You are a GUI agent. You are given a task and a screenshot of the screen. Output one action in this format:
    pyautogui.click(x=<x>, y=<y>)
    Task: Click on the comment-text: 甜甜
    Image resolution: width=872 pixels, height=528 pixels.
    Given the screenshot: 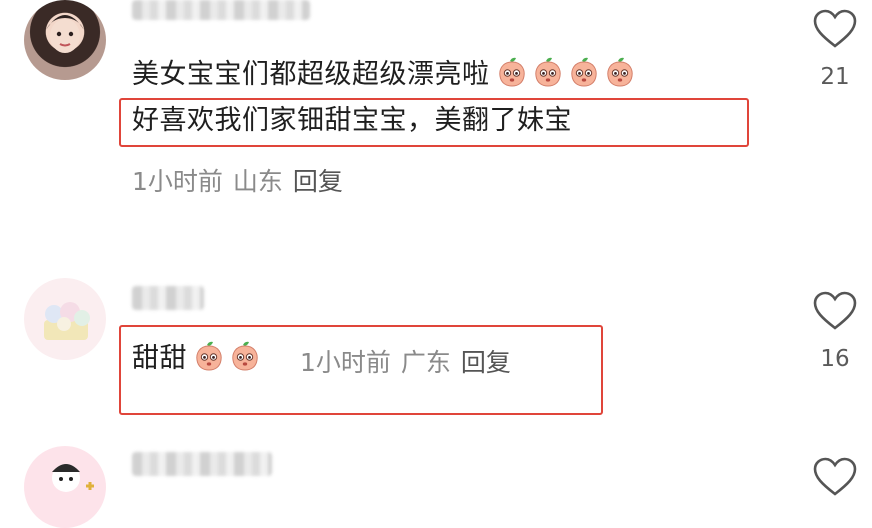 What is the action you would take?
    pyautogui.click(x=198, y=359)
    